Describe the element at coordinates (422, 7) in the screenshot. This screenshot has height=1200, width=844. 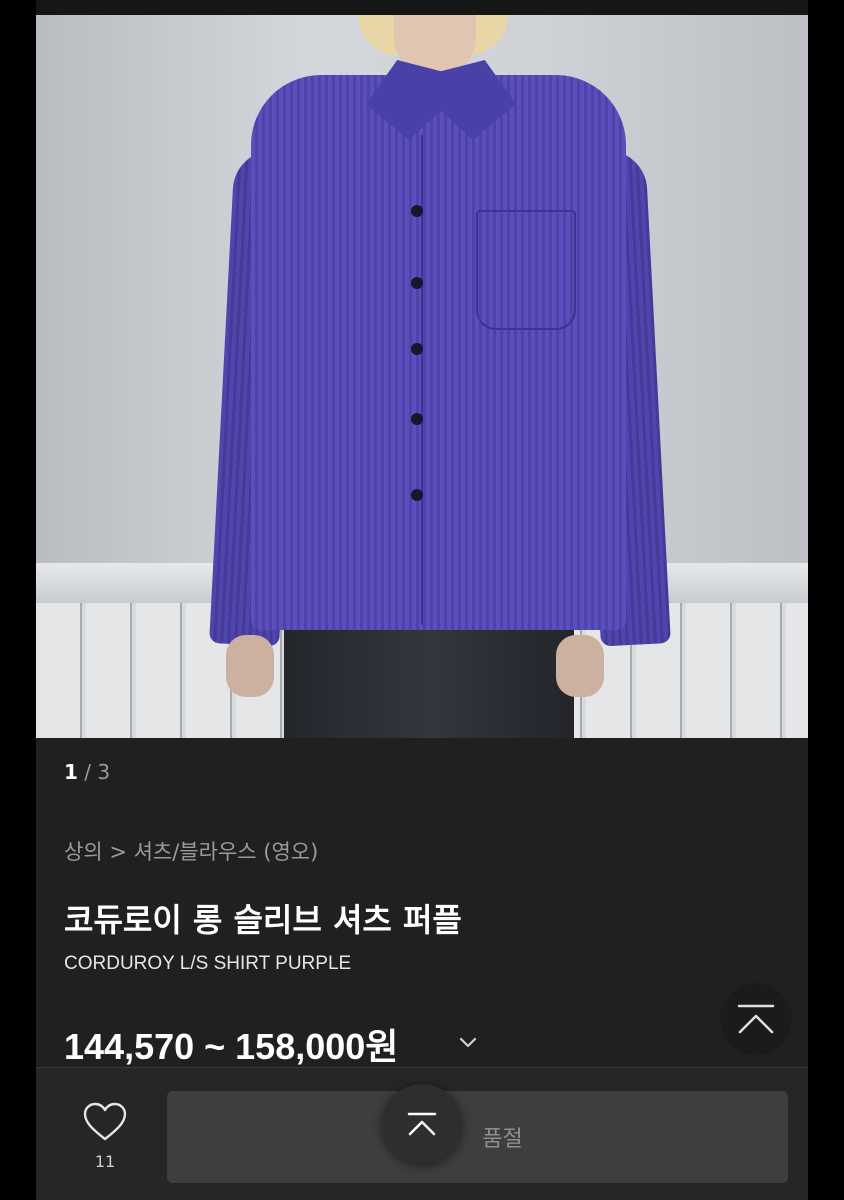
I see `status-bar` at that location.